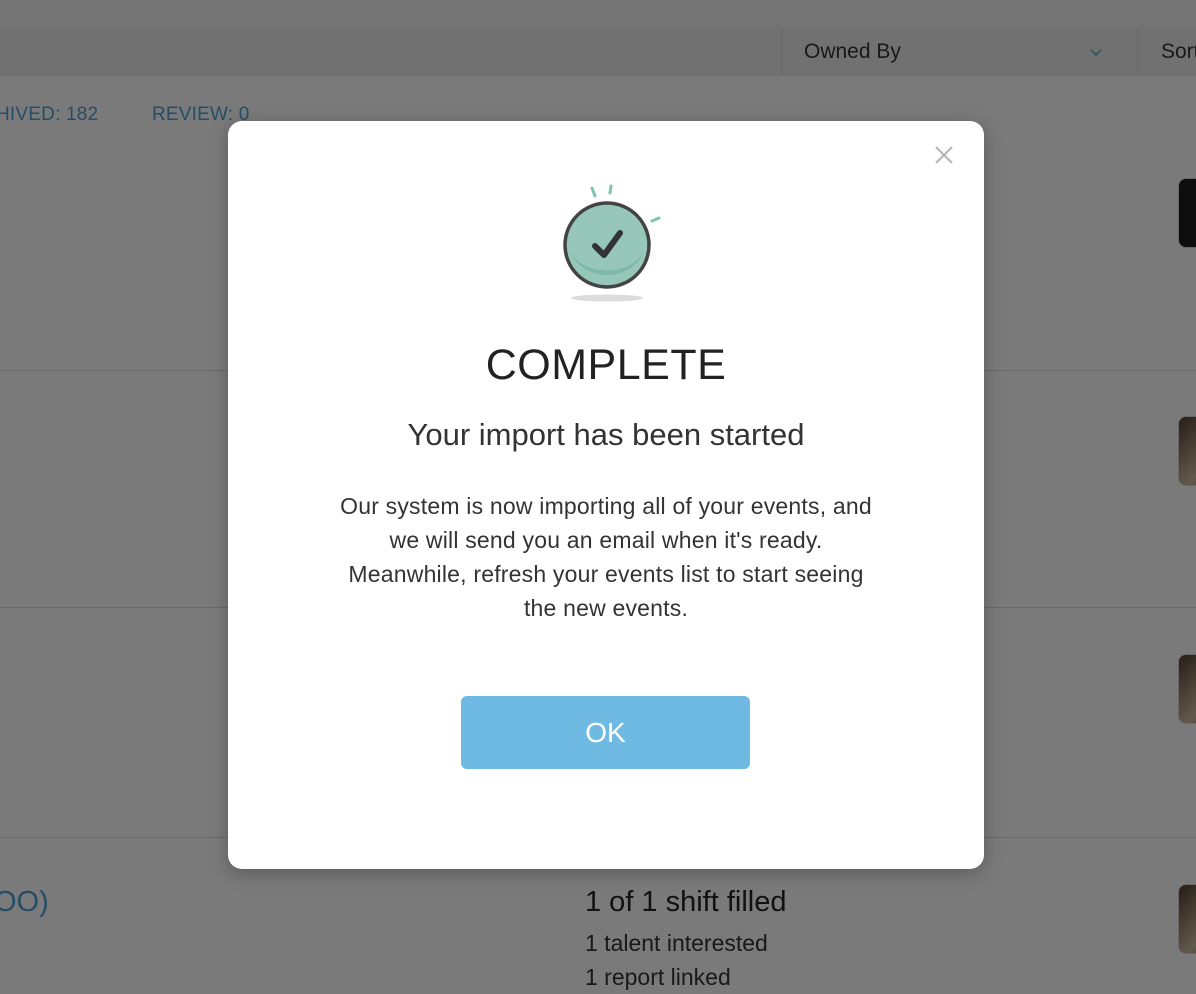 The height and width of the screenshot is (994, 1196). I want to click on dialog-subtitle: Your import has been started, so click(606, 434).